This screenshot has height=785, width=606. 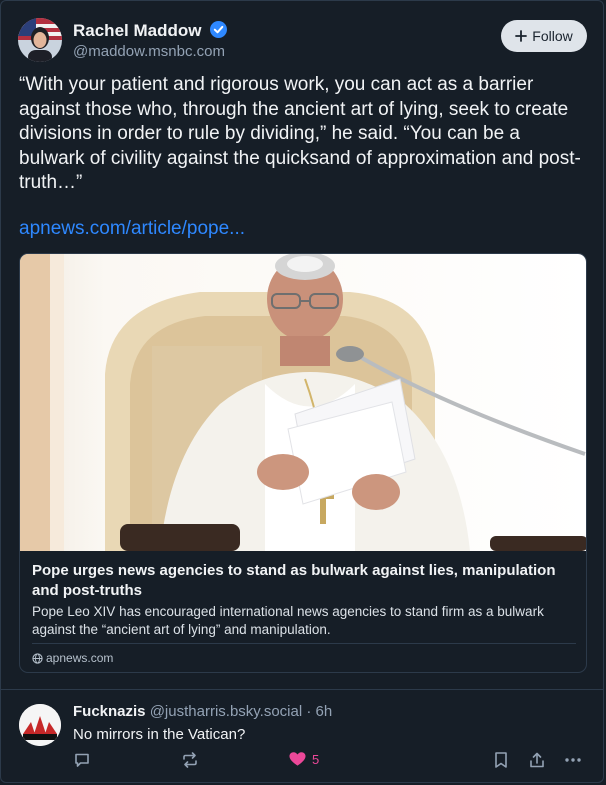 I want to click on like-count: 5, so click(x=316, y=759).